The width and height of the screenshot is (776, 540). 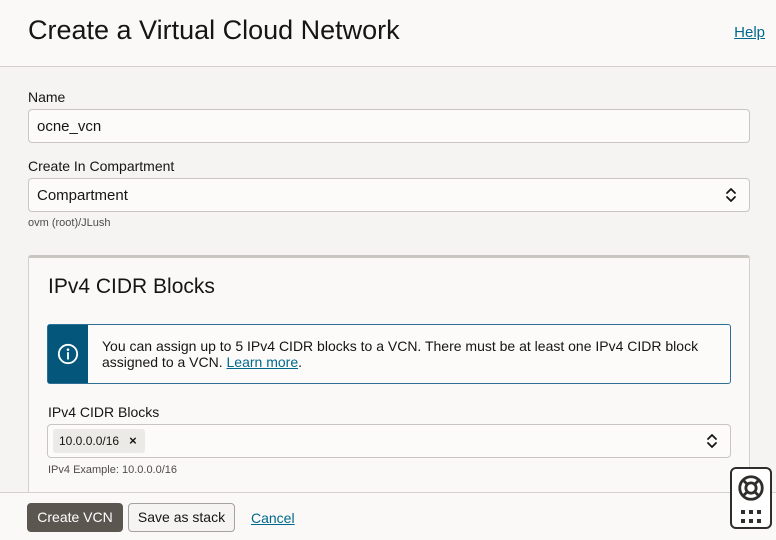 What do you see at coordinates (69, 223) in the screenshot?
I see `compartment-hint: ovm (root)/JLush` at bounding box center [69, 223].